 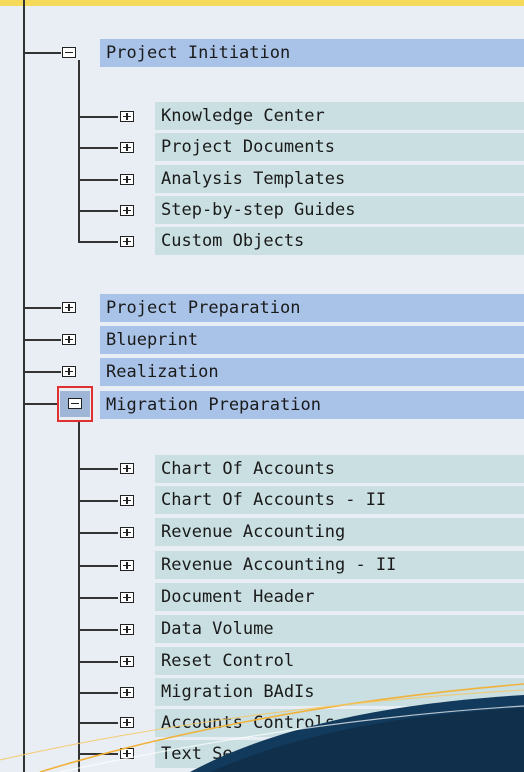 What do you see at coordinates (339, 469) in the screenshot?
I see `tree-node-chart-of-accounts: Chart Of Accounts` at bounding box center [339, 469].